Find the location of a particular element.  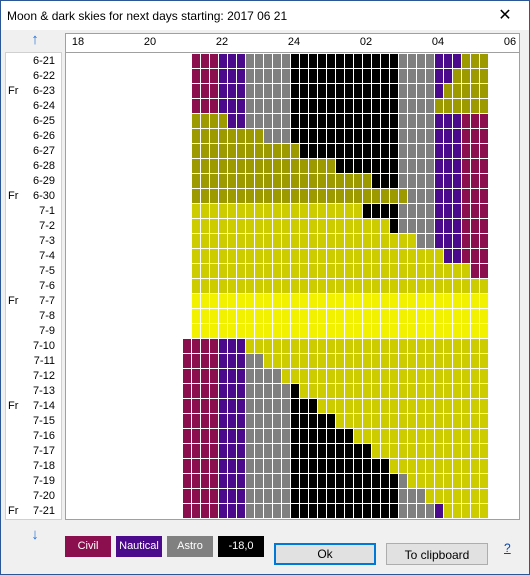

day-row: 7-2 is located at coordinates (33, 226).